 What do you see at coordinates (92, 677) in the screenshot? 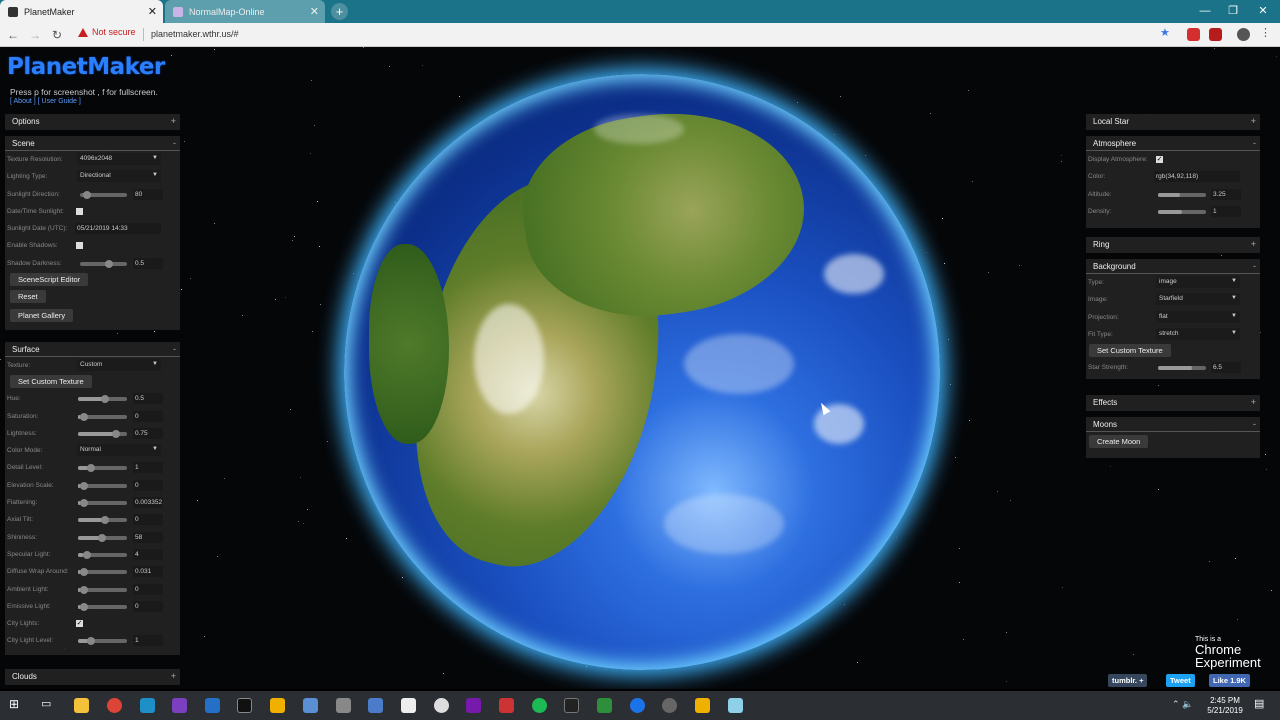
I see `clouds-panel: Clouds +` at bounding box center [92, 677].